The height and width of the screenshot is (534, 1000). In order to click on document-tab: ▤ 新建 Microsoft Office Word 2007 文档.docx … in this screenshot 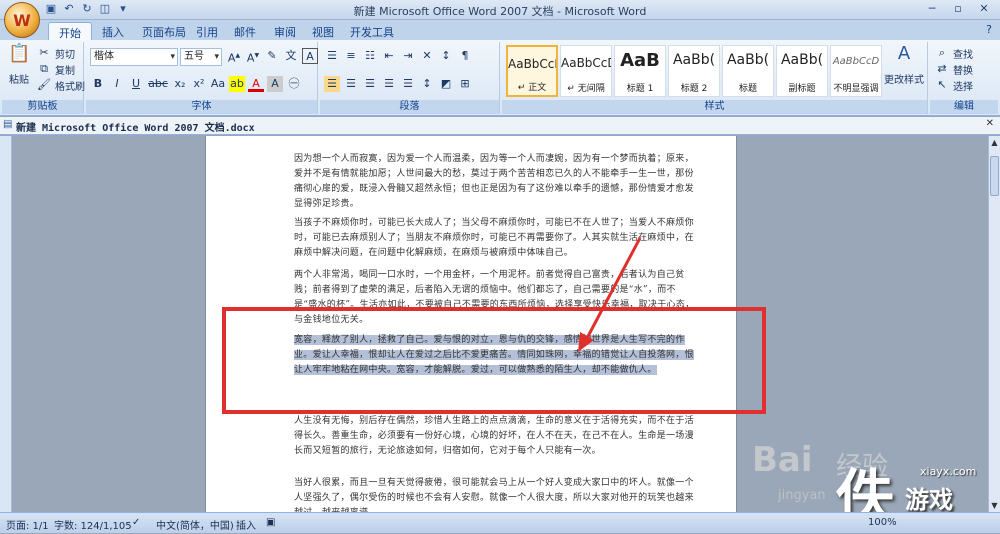, I will do `click(500, 126)`.